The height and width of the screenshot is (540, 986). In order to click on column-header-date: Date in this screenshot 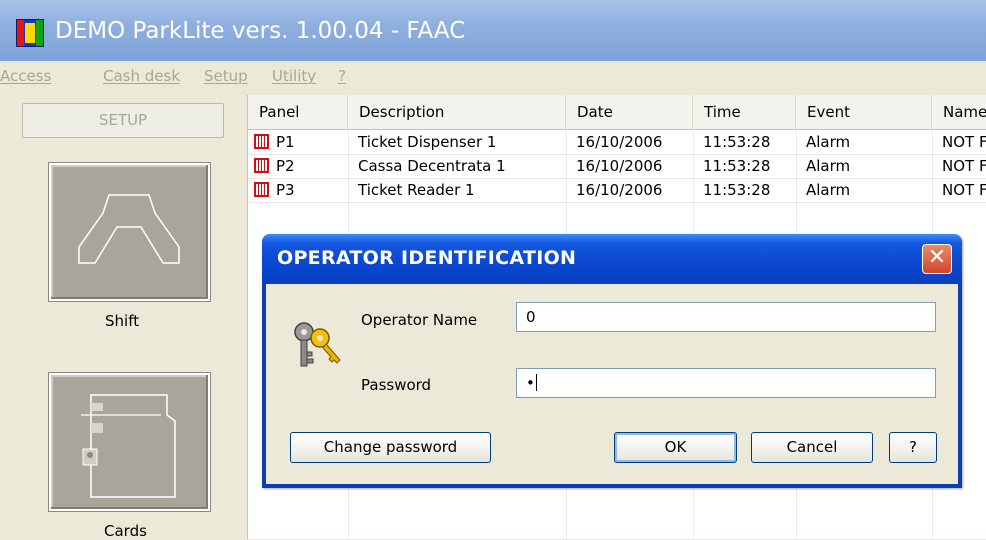, I will do `click(629, 112)`.